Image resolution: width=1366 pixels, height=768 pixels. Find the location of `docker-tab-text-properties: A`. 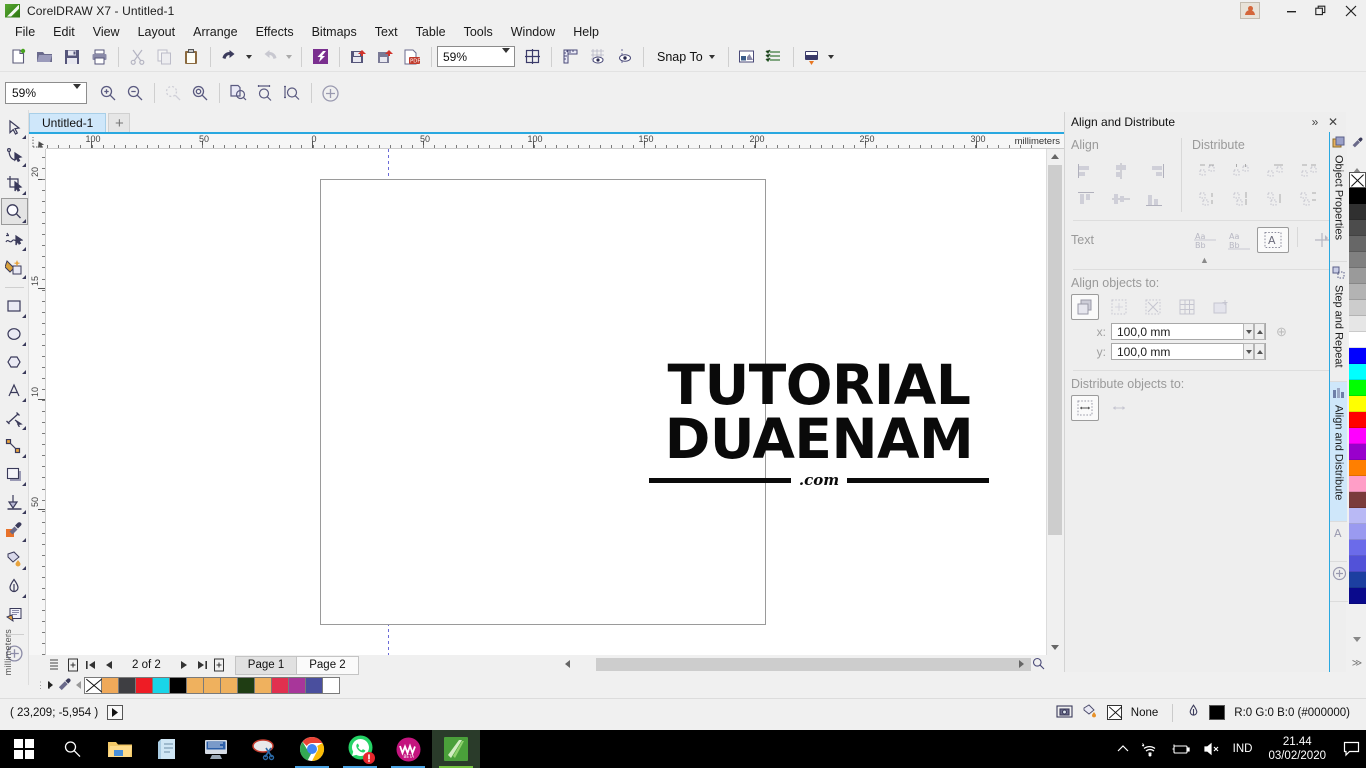

docker-tab-text-properties: A is located at coordinates (1338, 542).